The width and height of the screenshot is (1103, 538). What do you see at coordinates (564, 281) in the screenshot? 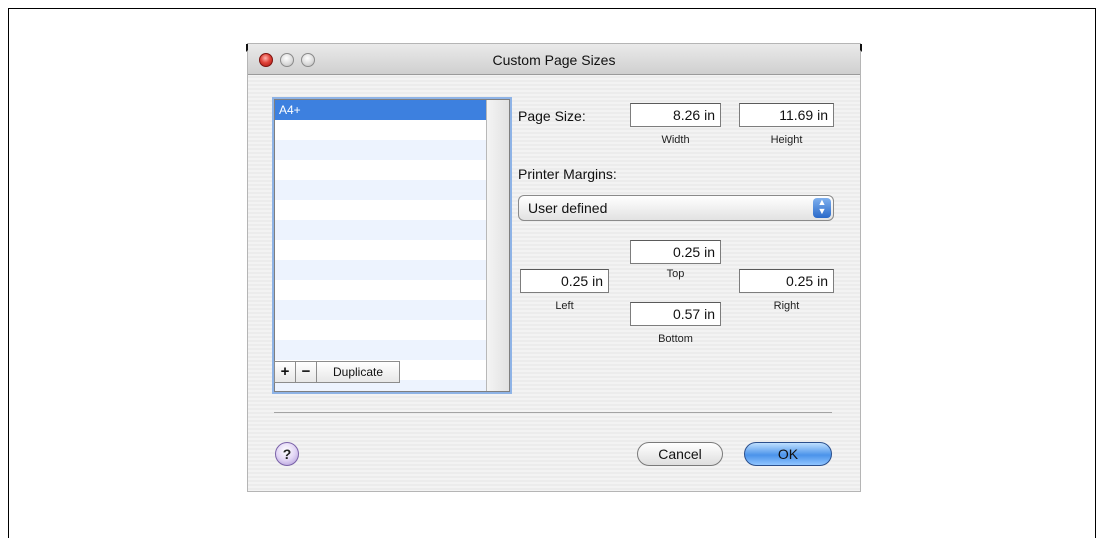
I see `margin-left-field: 0.25 in` at bounding box center [564, 281].